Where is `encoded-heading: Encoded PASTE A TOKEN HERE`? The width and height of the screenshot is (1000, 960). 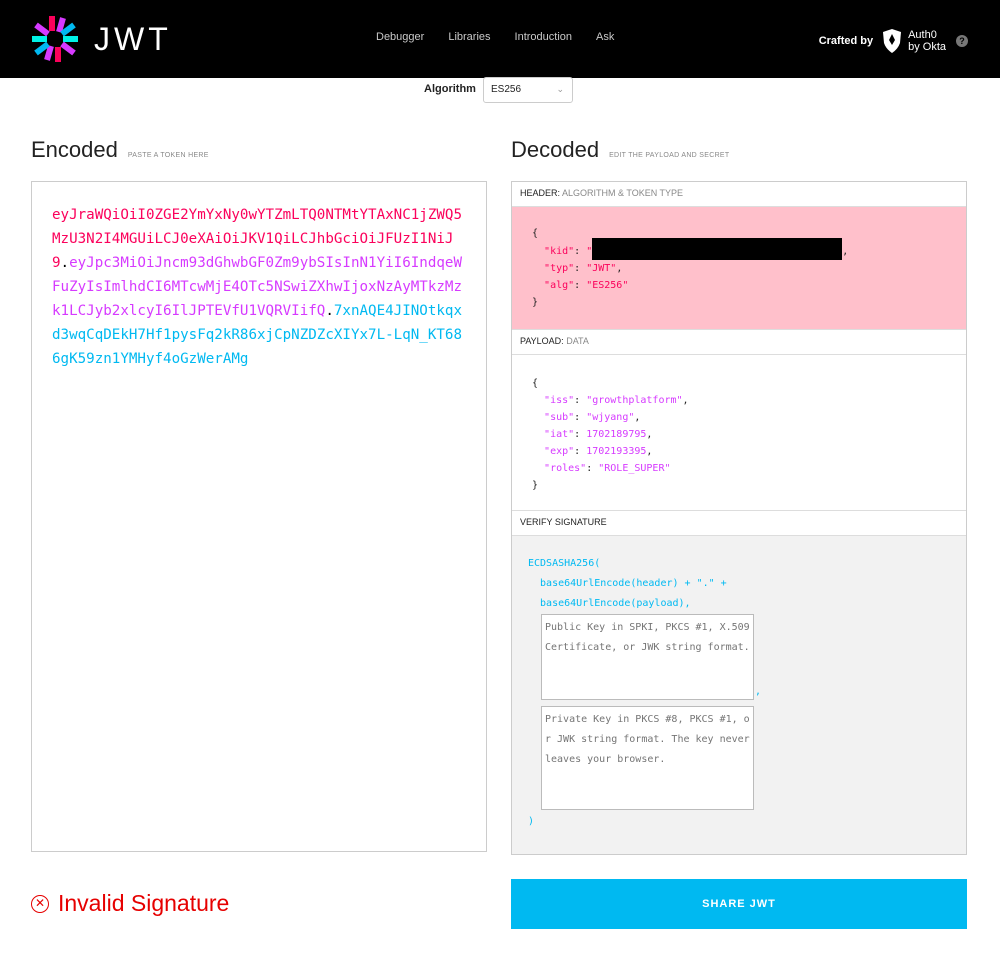 encoded-heading: Encoded PASTE A TOKEN HERE is located at coordinates (120, 150).